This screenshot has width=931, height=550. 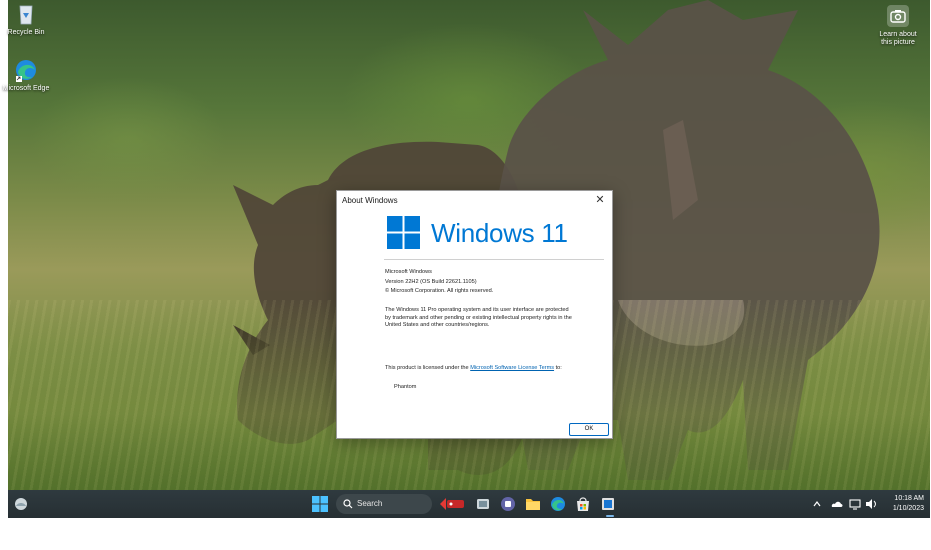 What do you see at coordinates (909, 498) in the screenshot?
I see `clock-time: 10:18 AM` at bounding box center [909, 498].